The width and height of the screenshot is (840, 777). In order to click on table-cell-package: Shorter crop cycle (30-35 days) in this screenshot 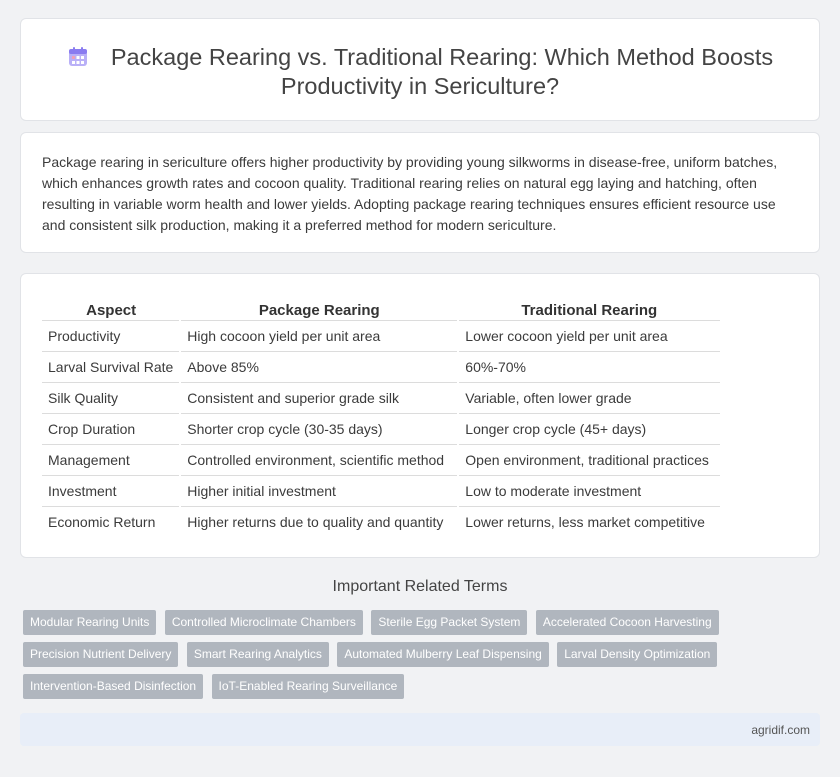, I will do `click(319, 428)`.